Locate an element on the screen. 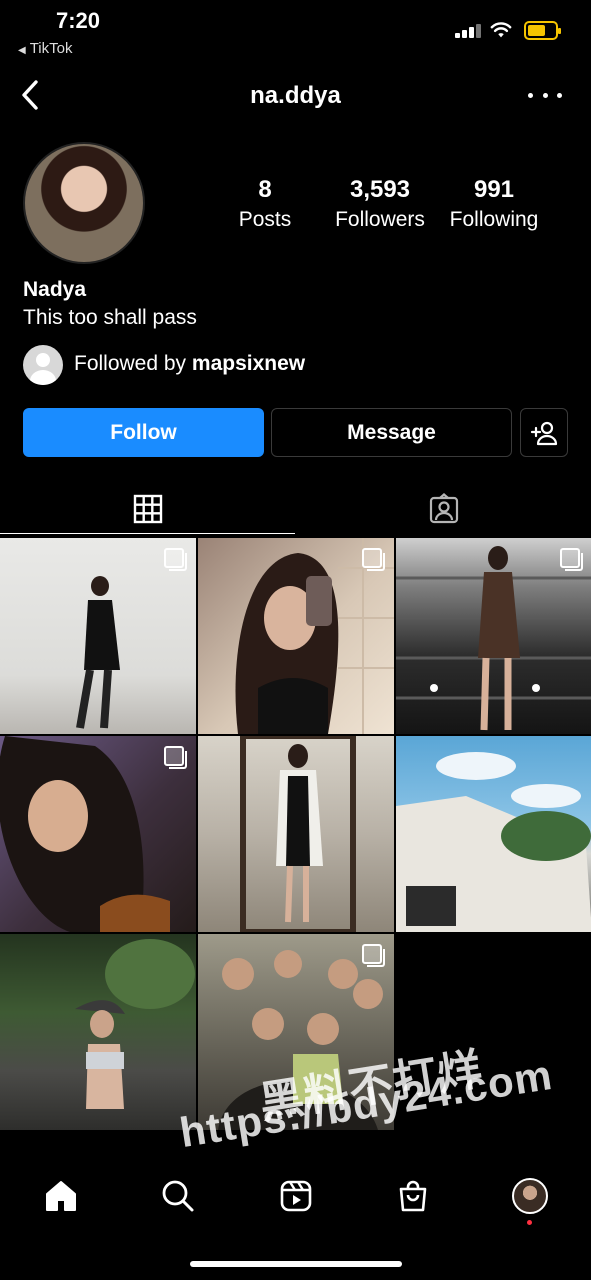  suggested-accounts-button is located at coordinates (544, 432).